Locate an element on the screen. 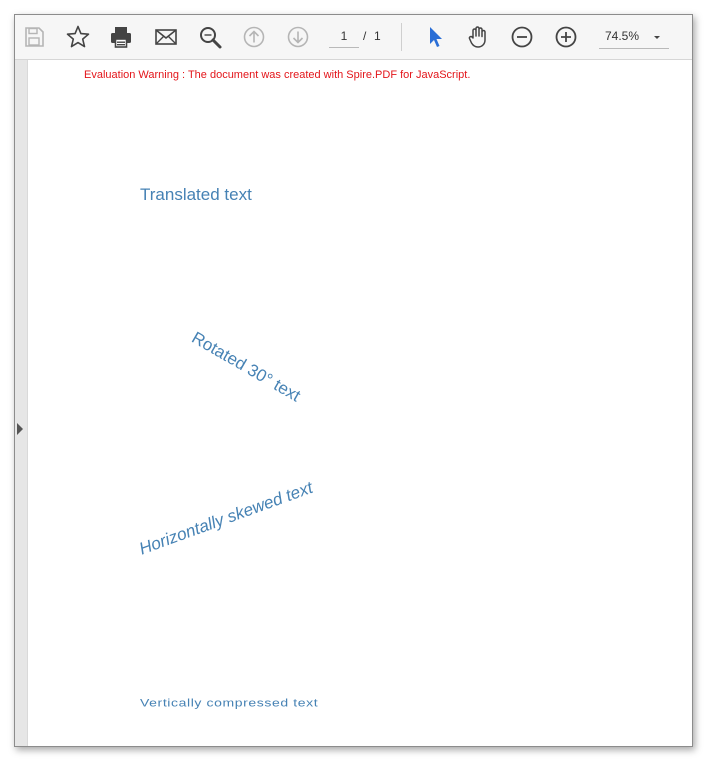 Image resolution: width=707 pixels, height=761 pixels. star-icon is located at coordinates (78, 37).